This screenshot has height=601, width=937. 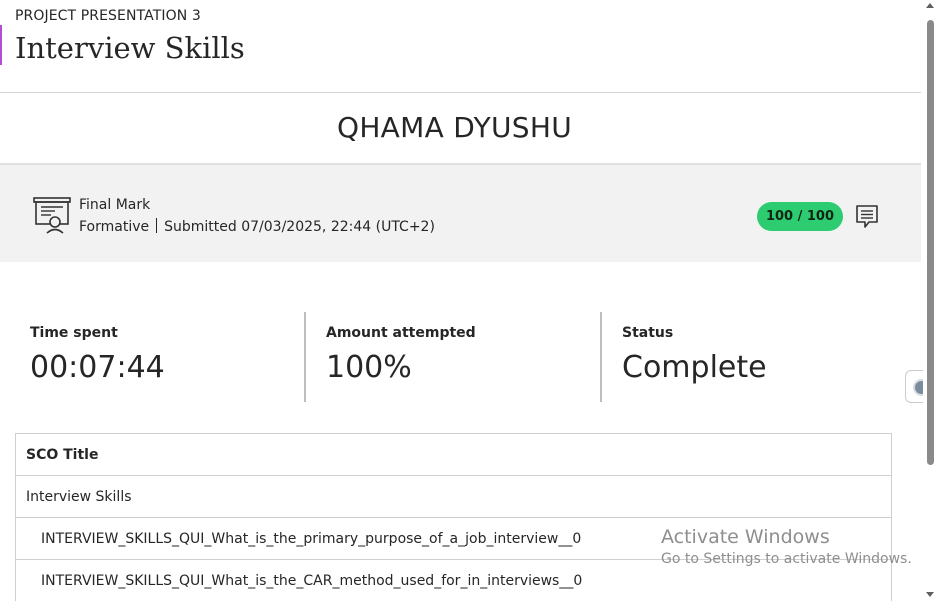 I want to click on stat-label: Status, so click(x=648, y=333).